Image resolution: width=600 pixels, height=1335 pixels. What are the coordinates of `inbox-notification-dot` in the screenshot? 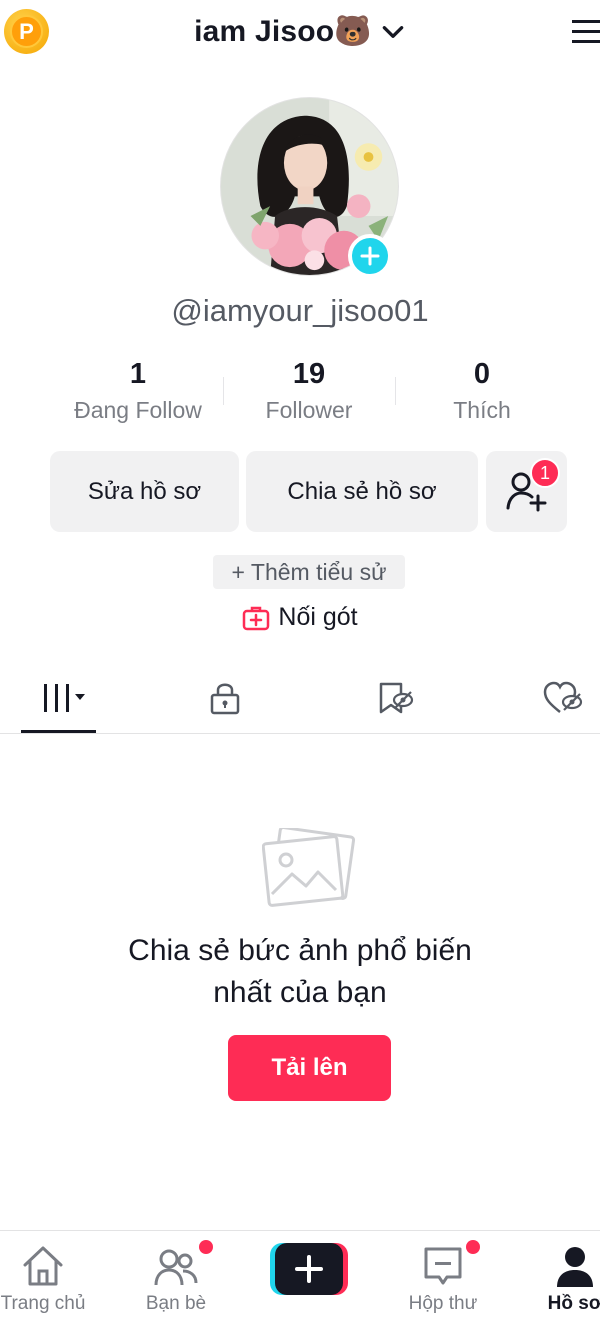 It's located at (473, 1247).